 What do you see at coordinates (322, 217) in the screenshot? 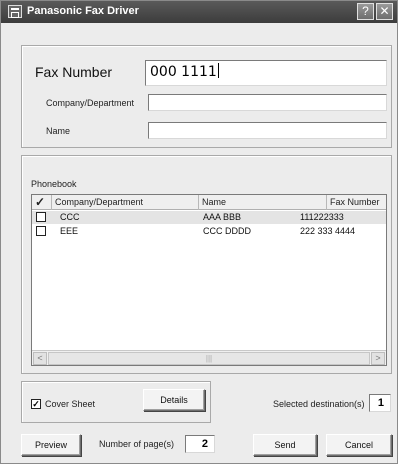
I see `row-fax: 111222333` at bounding box center [322, 217].